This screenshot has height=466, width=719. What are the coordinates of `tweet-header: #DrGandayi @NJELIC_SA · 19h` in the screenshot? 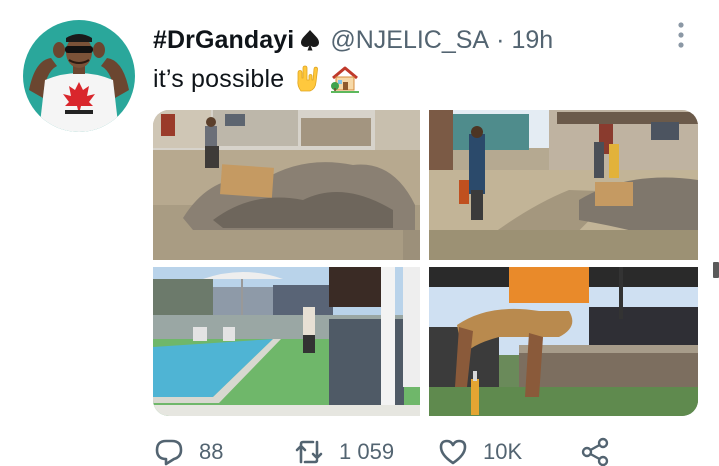 It's located at (353, 40).